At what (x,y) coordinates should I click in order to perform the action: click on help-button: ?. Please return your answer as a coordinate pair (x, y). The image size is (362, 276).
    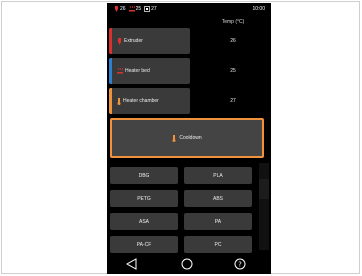
    Looking at the image, I should click on (240, 264).